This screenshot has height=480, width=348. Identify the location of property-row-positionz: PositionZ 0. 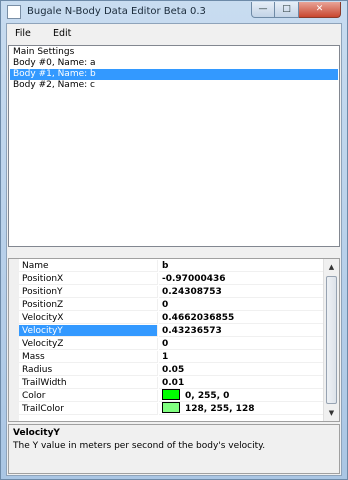
(171, 305).